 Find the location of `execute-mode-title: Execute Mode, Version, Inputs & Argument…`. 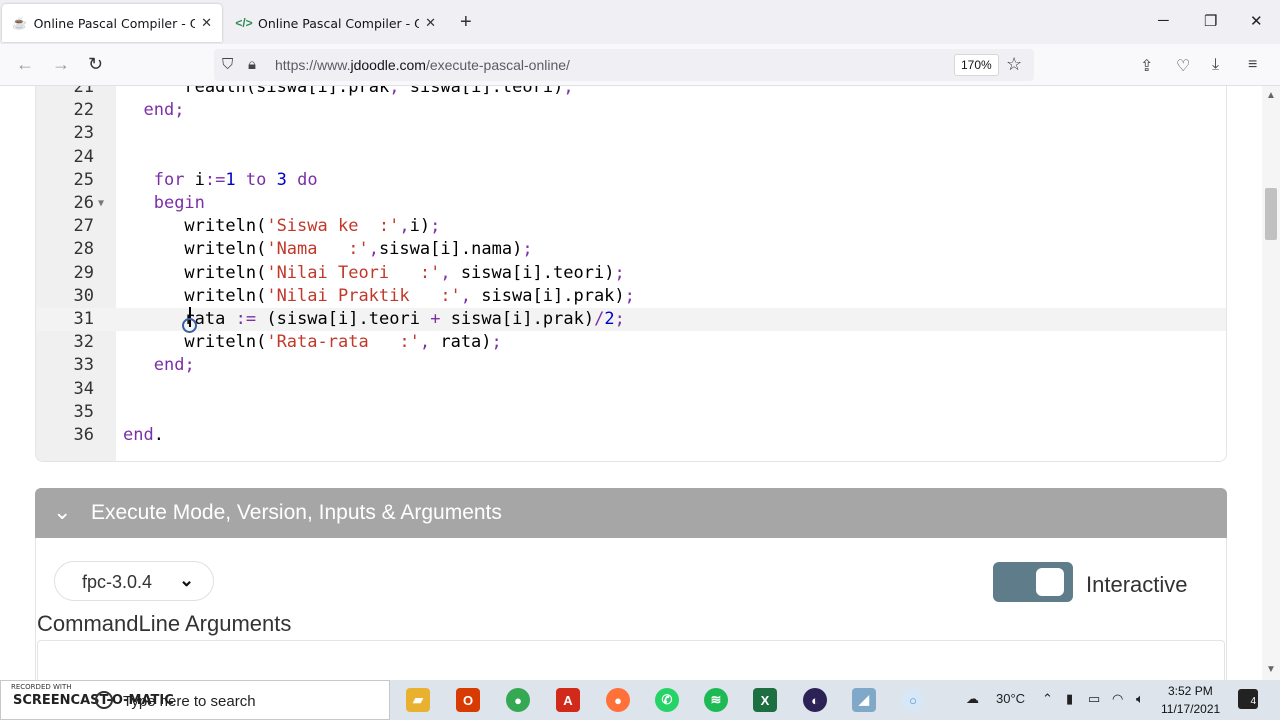

execute-mode-title: Execute Mode, Version, Inputs & Argument… is located at coordinates (296, 512).